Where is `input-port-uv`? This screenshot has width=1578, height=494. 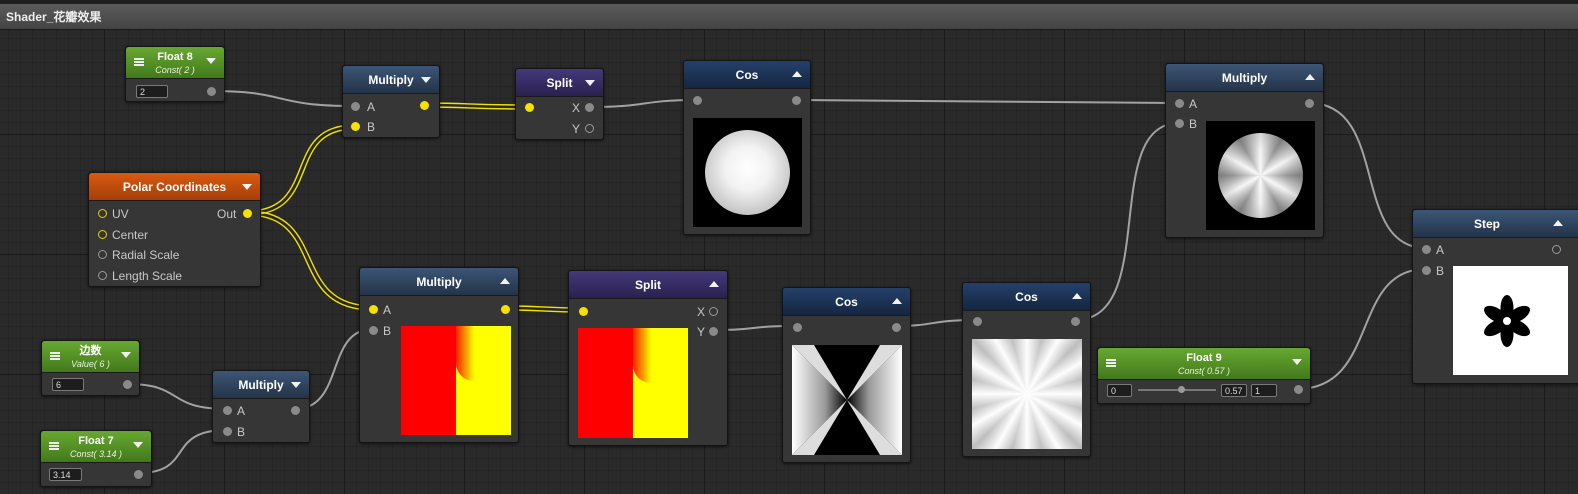
input-port-uv is located at coordinates (102, 213).